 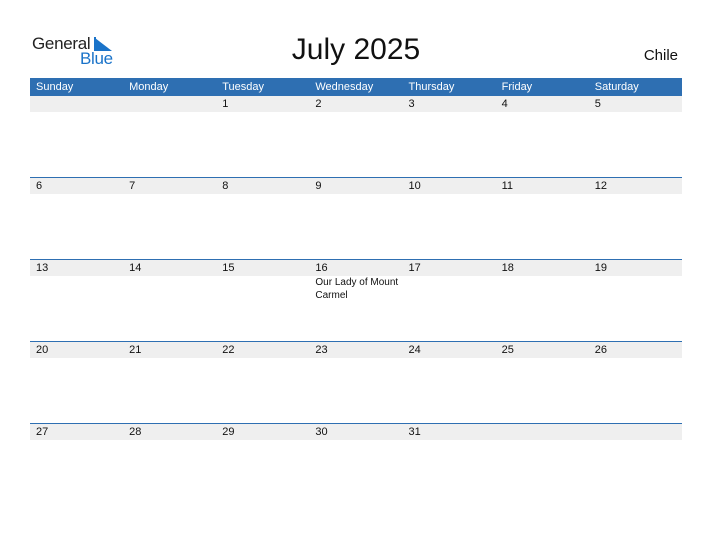 I want to click on calendar-title: July 2025, so click(x=356, y=49).